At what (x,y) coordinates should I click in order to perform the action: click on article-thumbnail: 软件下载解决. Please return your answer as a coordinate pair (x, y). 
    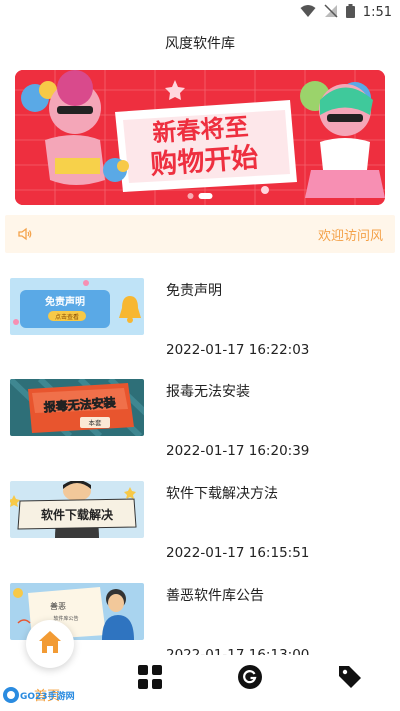
    Looking at the image, I should click on (77, 509).